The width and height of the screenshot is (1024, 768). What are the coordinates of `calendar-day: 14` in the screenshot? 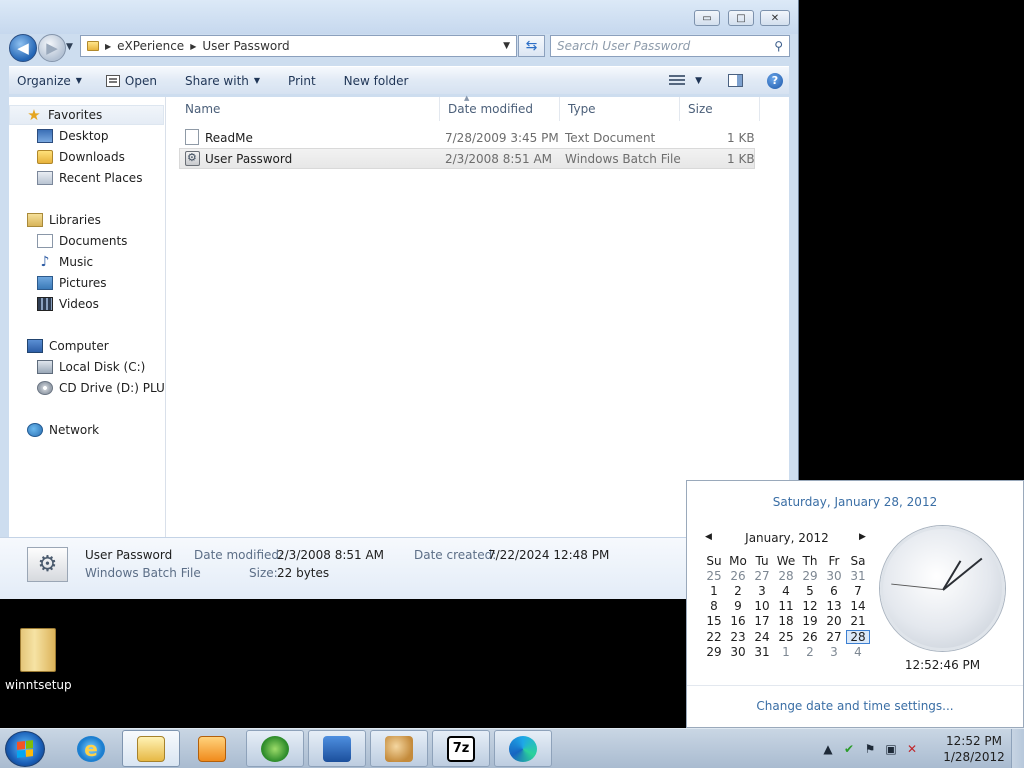 It's located at (858, 606).